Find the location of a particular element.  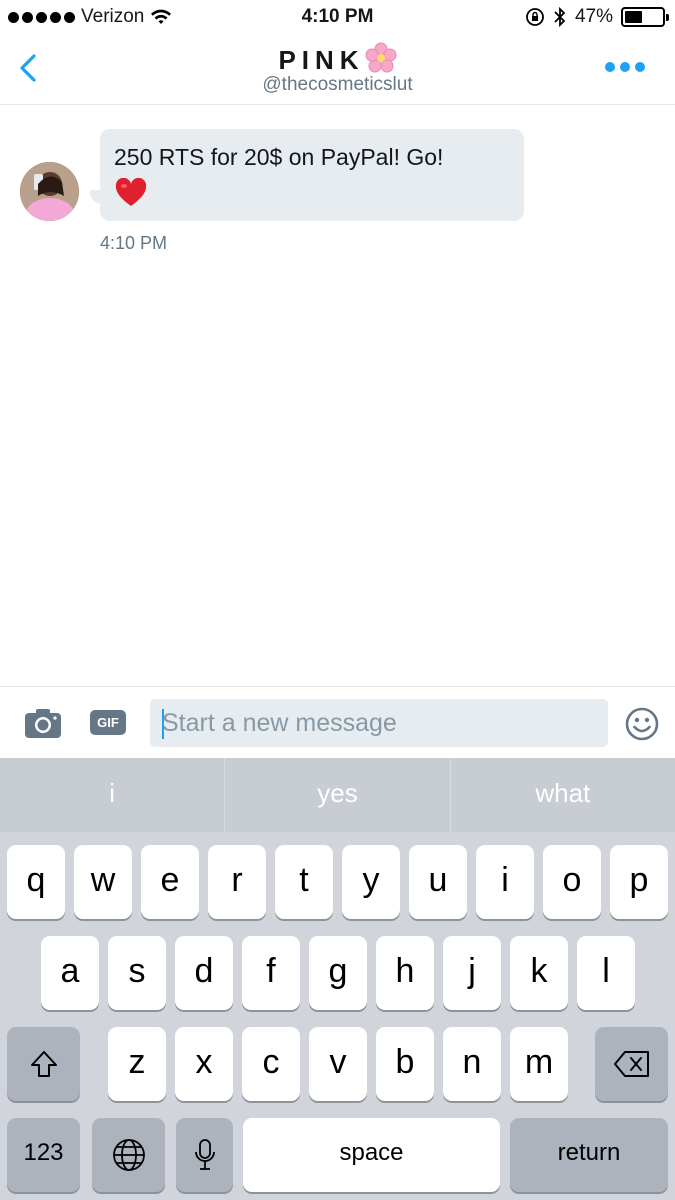

dictation-key is located at coordinates (204, 1155).